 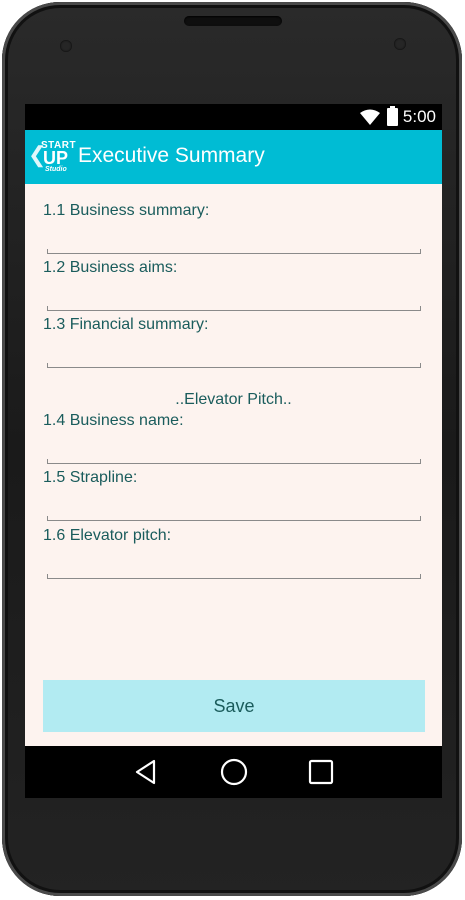 What do you see at coordinates (90, 477) in the screenshot?
I see `strapline-label: 1.5 Strapline:` at bounding box center [90, 477].